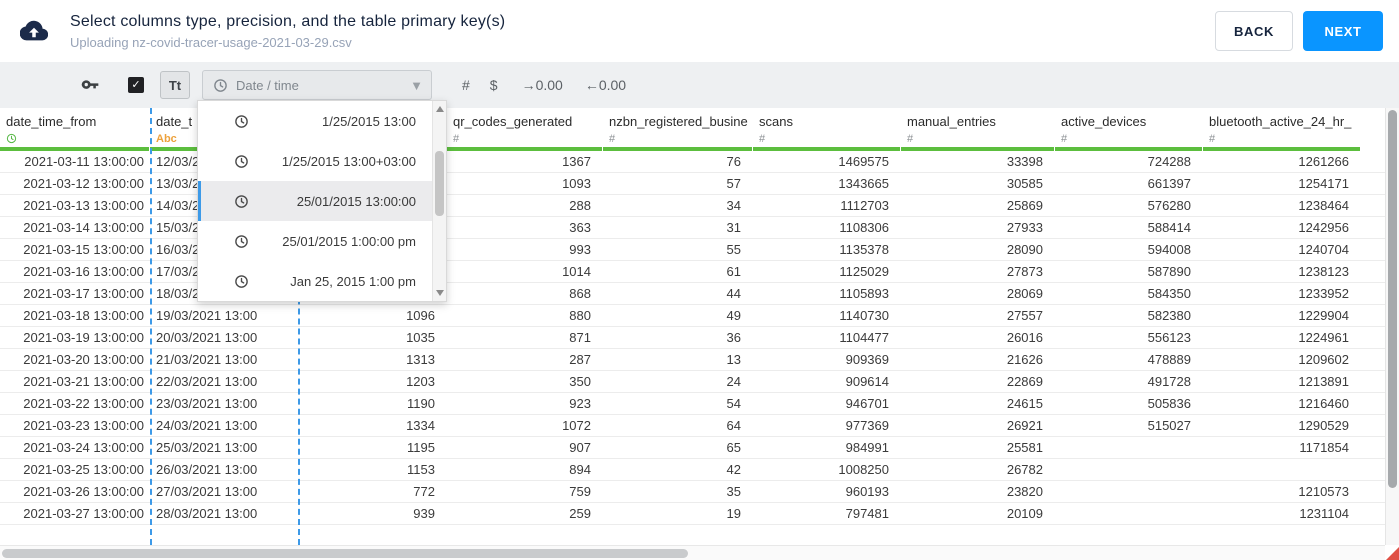 This screenshot has height=560, width=1399. I want to click on next-button: NEXT, so click(1343, 31).